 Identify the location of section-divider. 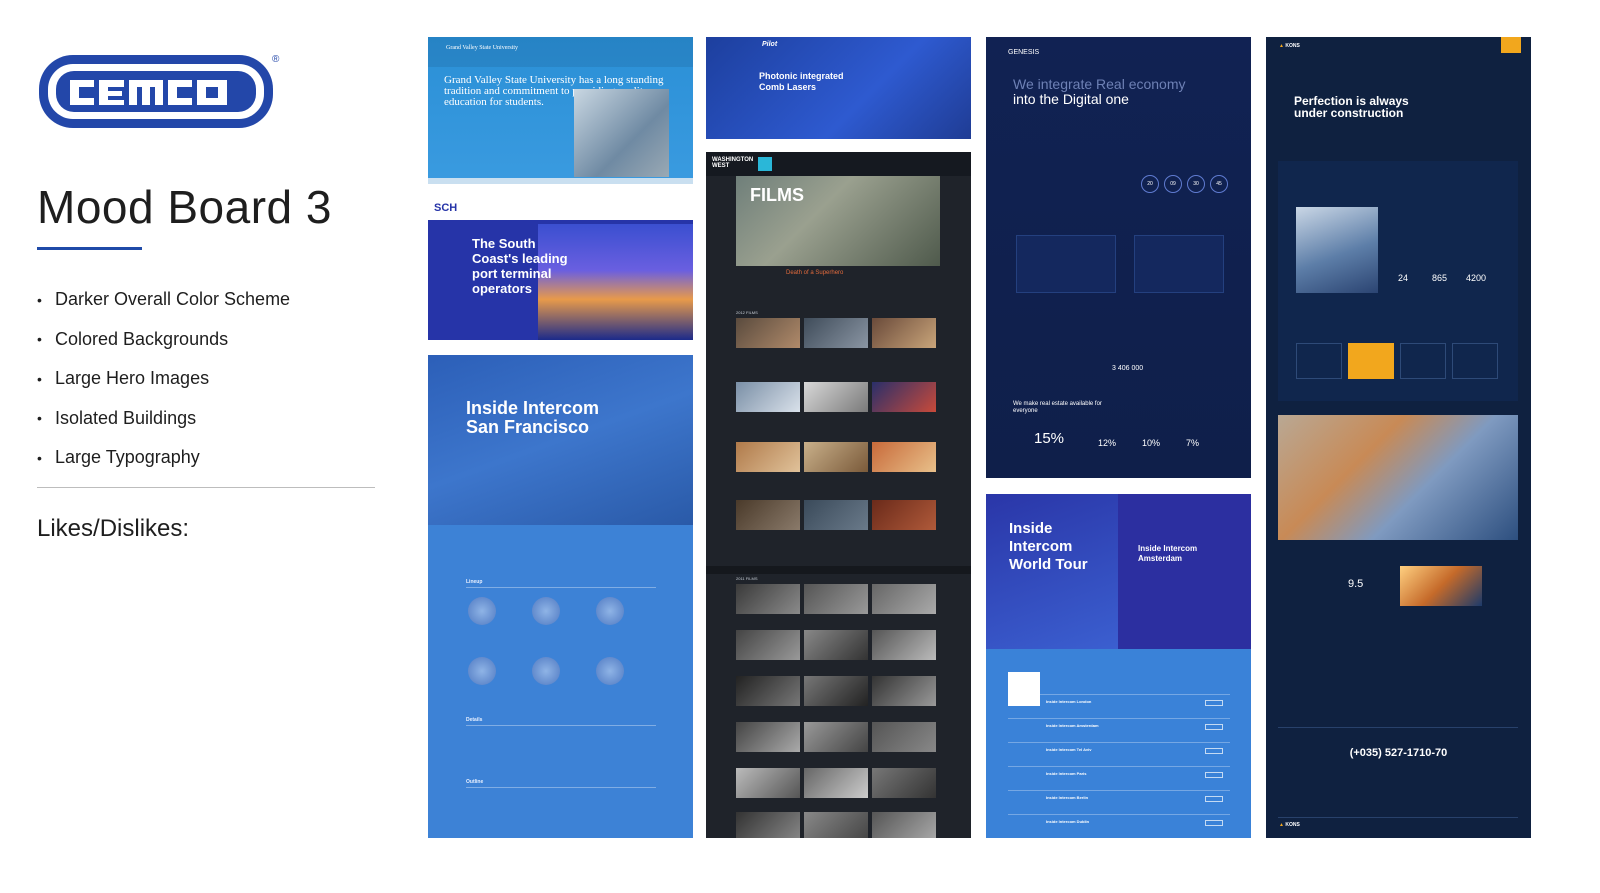
(206, 487).